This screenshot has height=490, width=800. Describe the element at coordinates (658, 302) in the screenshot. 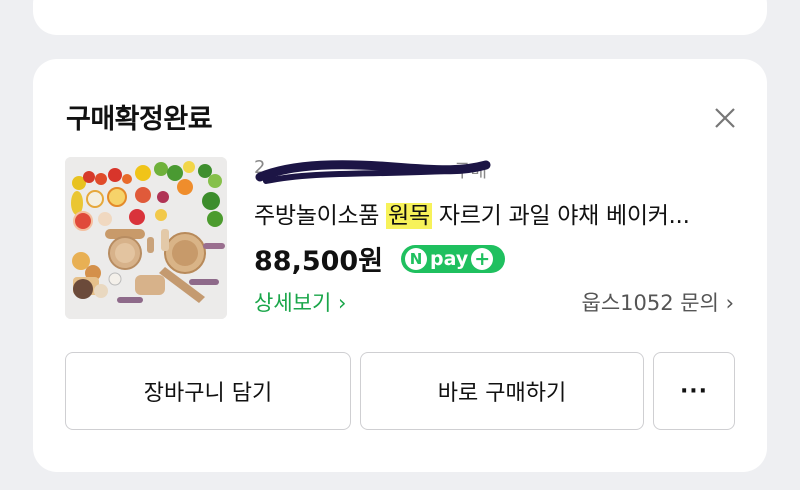

I see `seller-inquiry-link: 웁스1052 문의 ›` at that location.